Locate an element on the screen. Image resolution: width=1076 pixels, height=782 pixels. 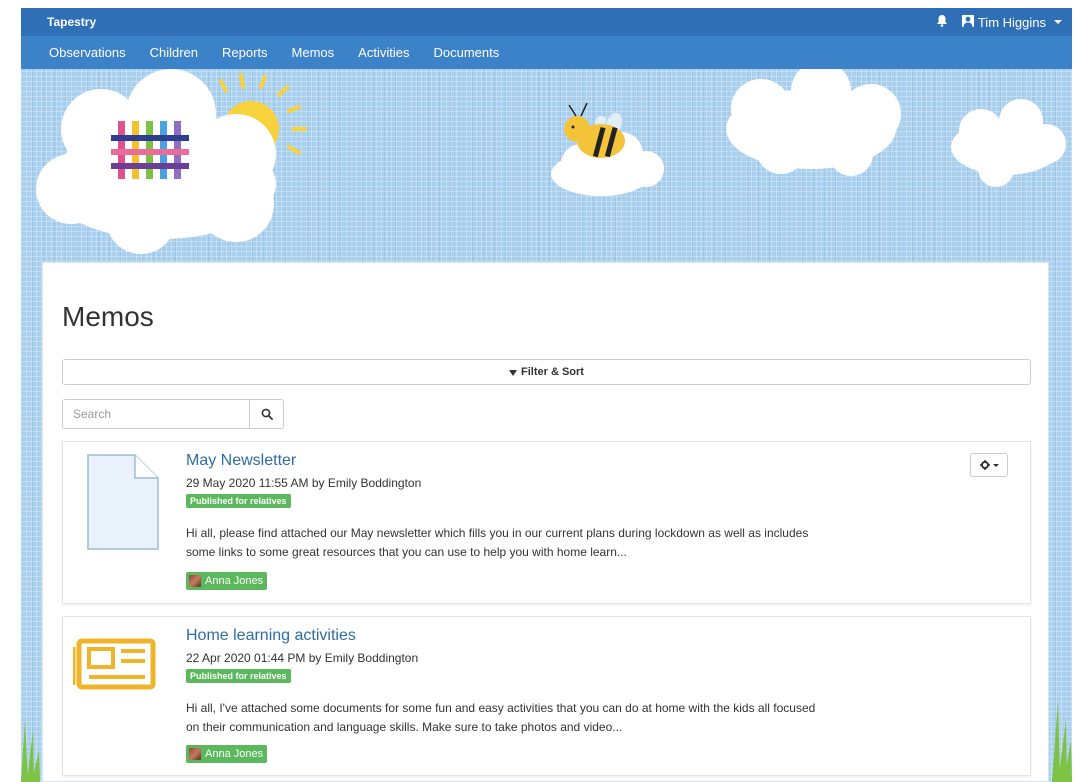
user-area: Tim Higgins is located at coordinates (999, 22).